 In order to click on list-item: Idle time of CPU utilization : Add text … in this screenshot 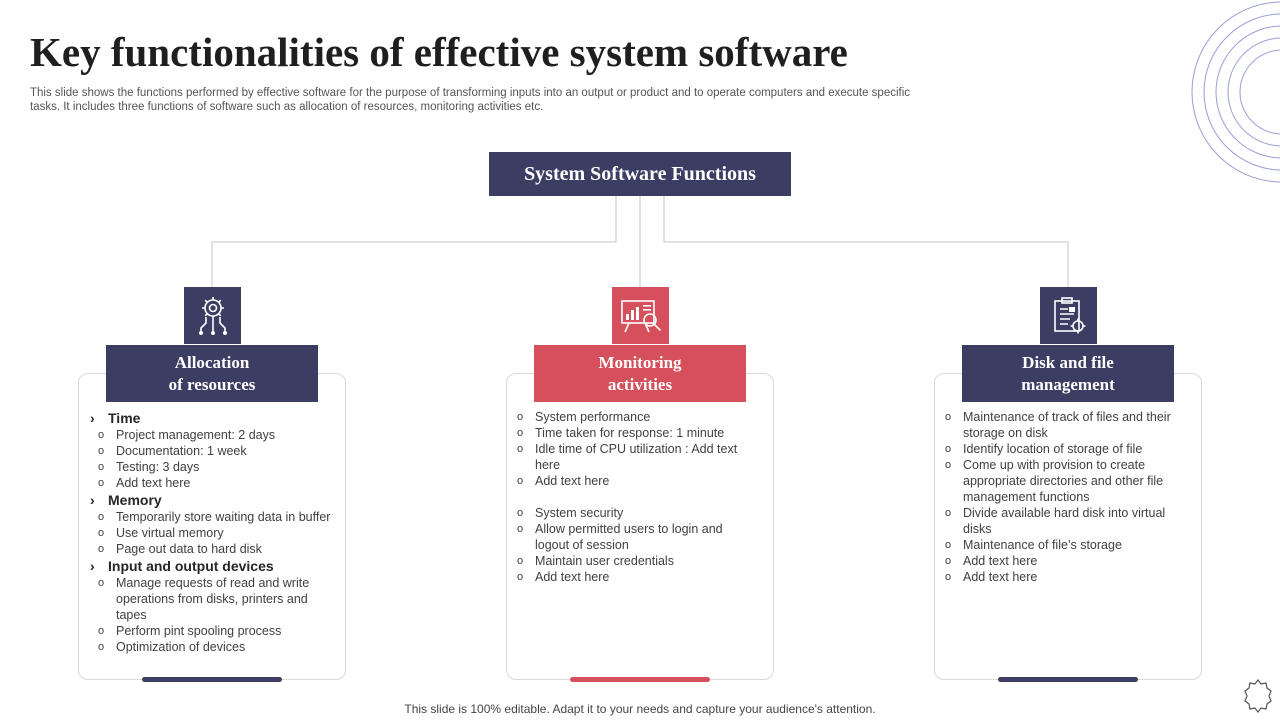, I will do `click(627, 457)`.